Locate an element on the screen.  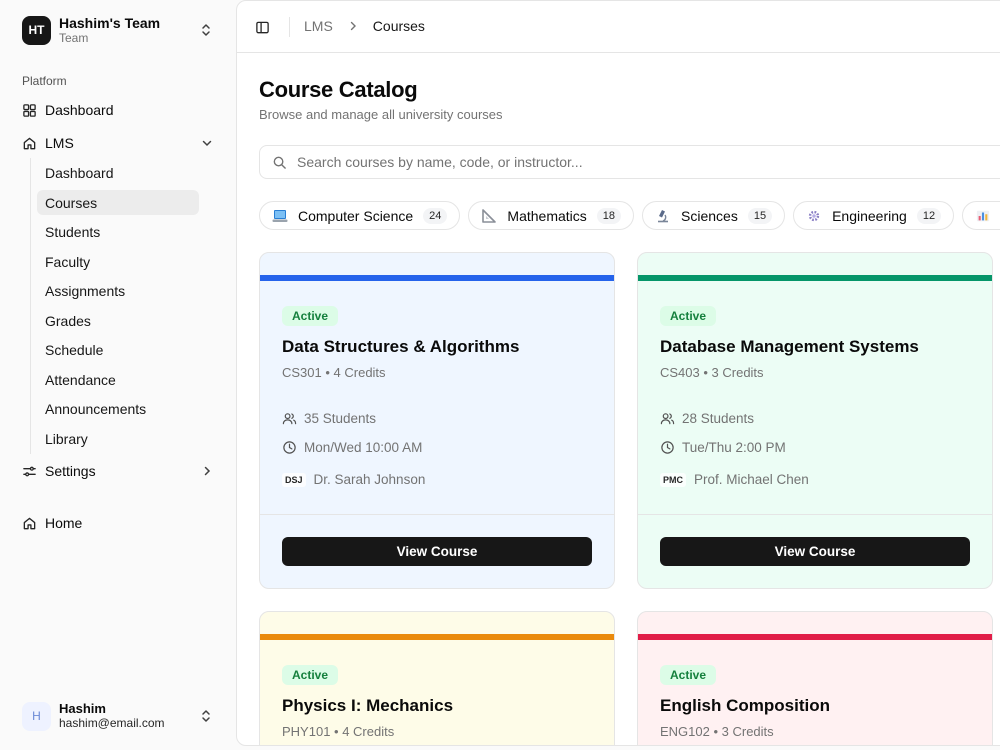
chip-business: Bu is located at coordinates (981, 215).